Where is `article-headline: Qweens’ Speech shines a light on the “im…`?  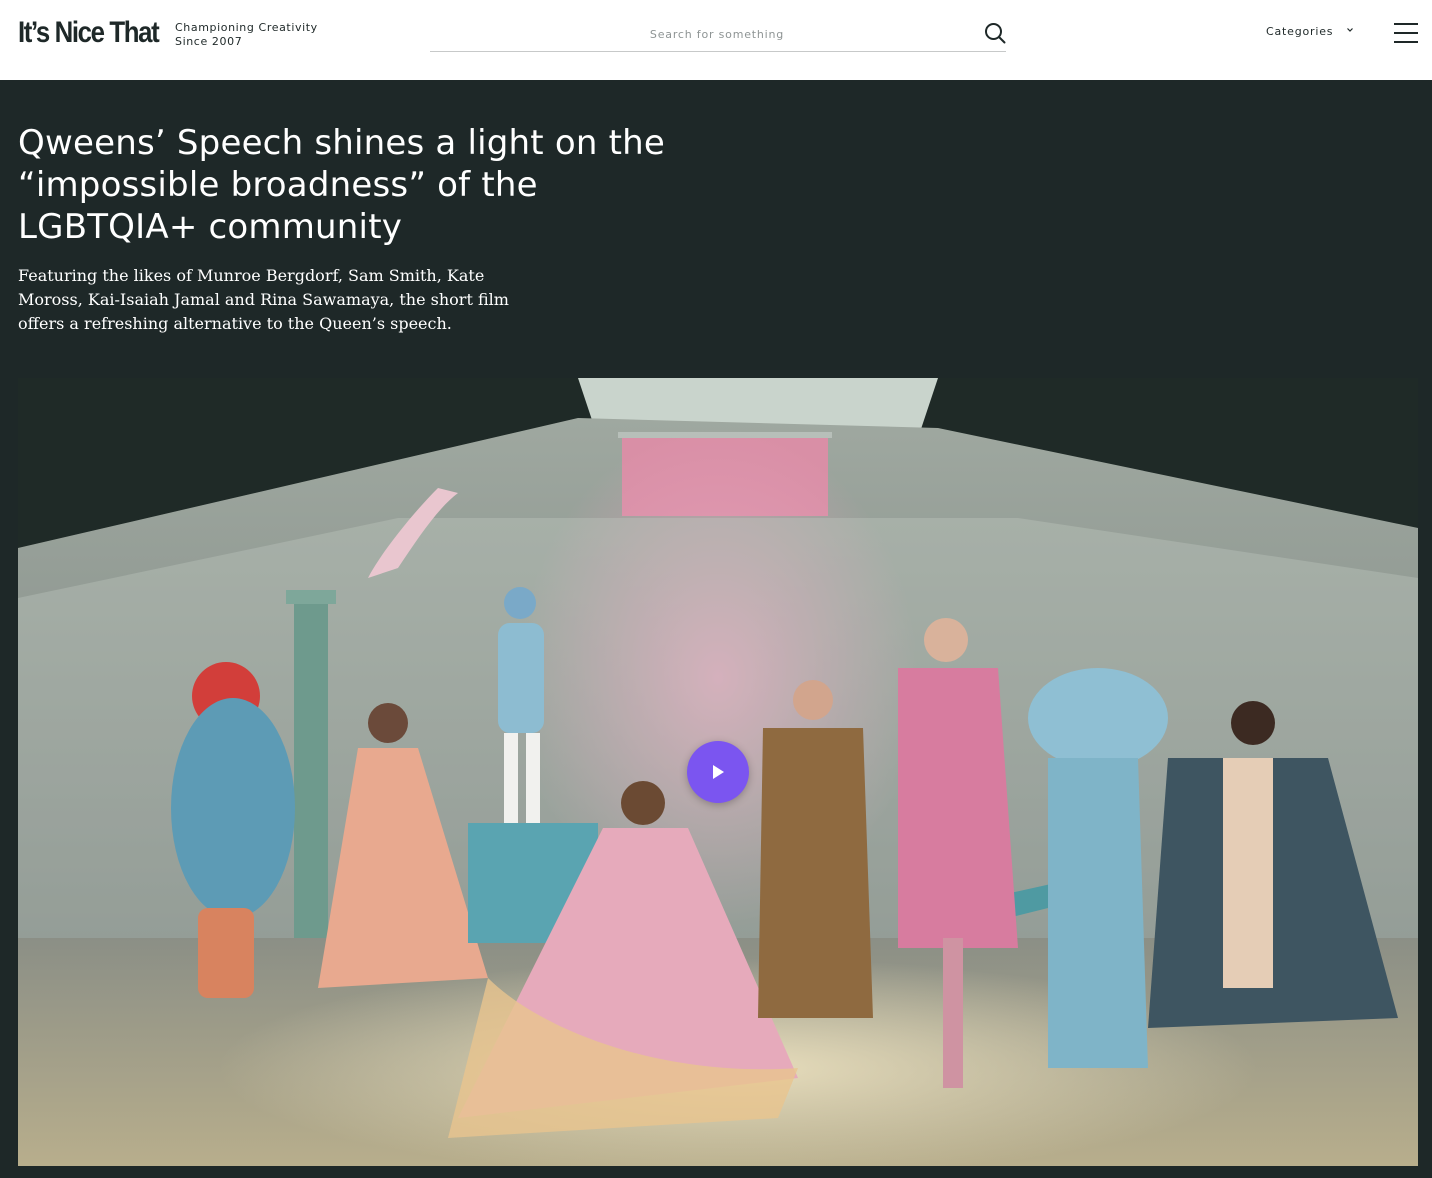
article-headline: Qweens’ Speech shines a light on the “im… is located at coordinates (341, 185).